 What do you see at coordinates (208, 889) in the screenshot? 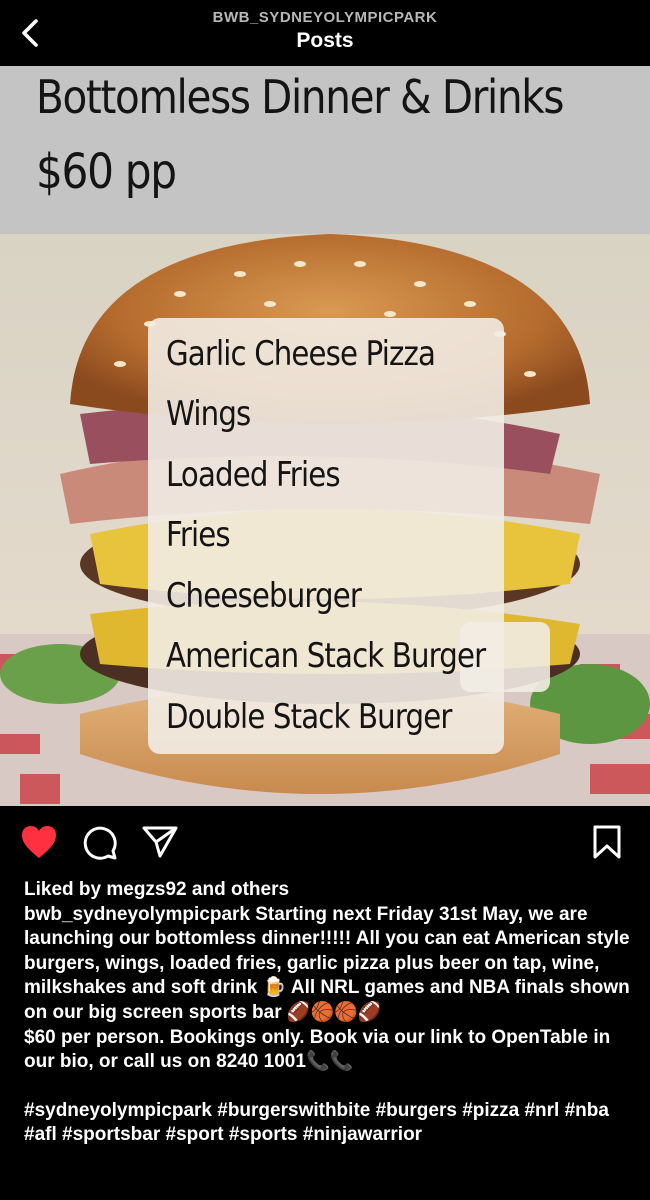
I see `likes-joiner: and` at bounding box center [208, 889].